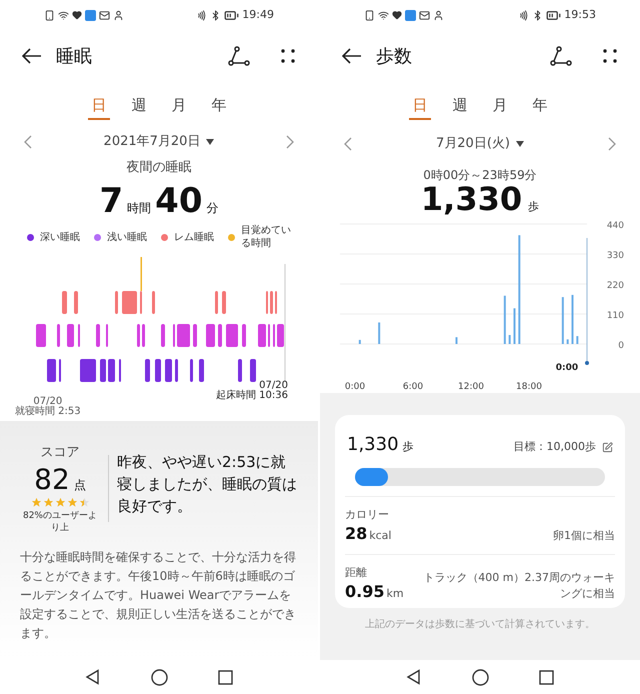 The image size is (640, 694). Describe the element at coordinates (47, 402) in the screenshot. I see `bedtime-date: 07/20` at that location.